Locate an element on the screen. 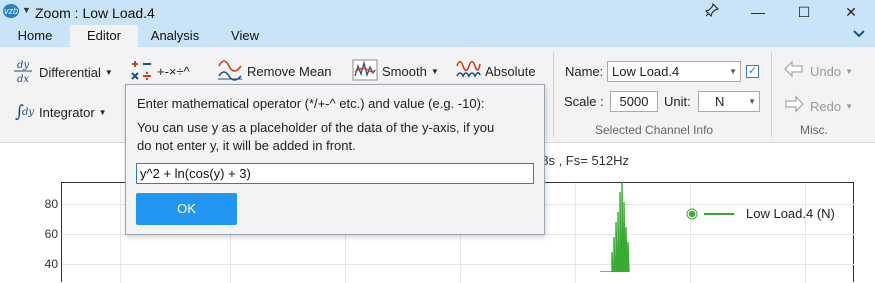 This screenshot has width=875, height=283. smooth-button: Smooth ▼ is located at coordinates (395, 71).